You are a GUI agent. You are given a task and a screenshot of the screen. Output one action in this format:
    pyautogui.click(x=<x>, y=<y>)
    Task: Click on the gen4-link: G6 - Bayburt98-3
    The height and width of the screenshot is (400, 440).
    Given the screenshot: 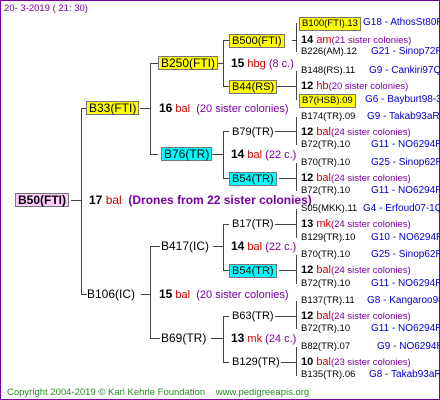 What is the action you would take?
    pyautogui.click(x=402, y=100)
    